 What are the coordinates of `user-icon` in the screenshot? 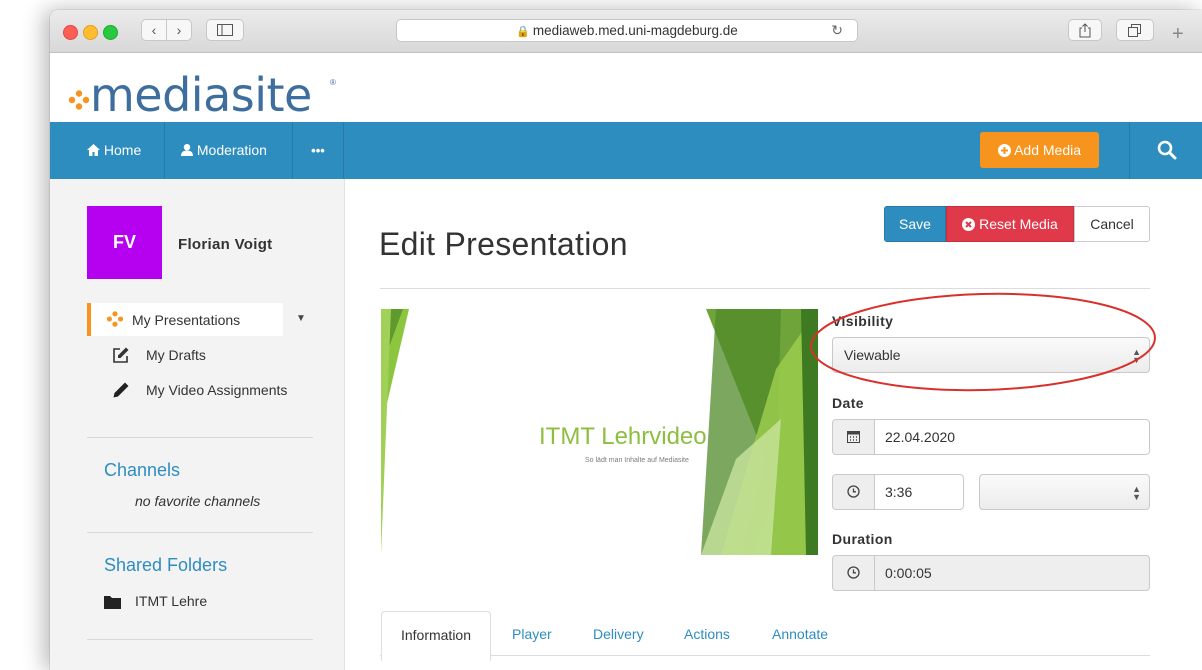 It's located at (187, 150).